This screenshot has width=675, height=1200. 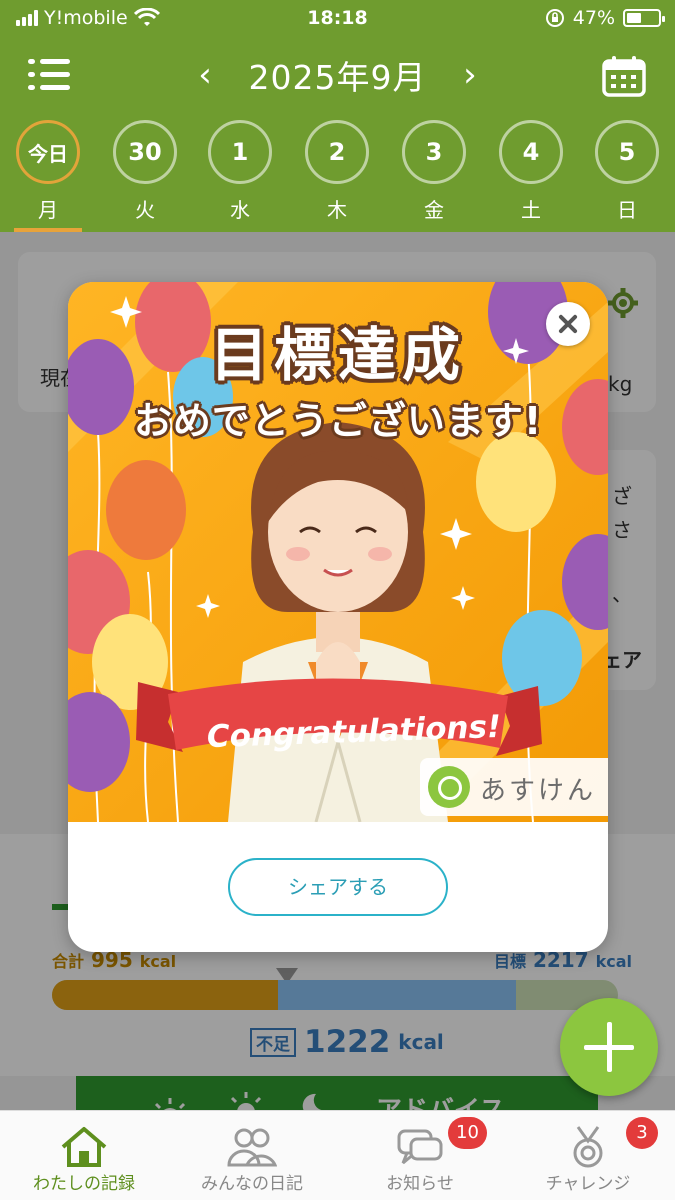 I want to click on battery-percent: 47%, so click(x=593, y=18).